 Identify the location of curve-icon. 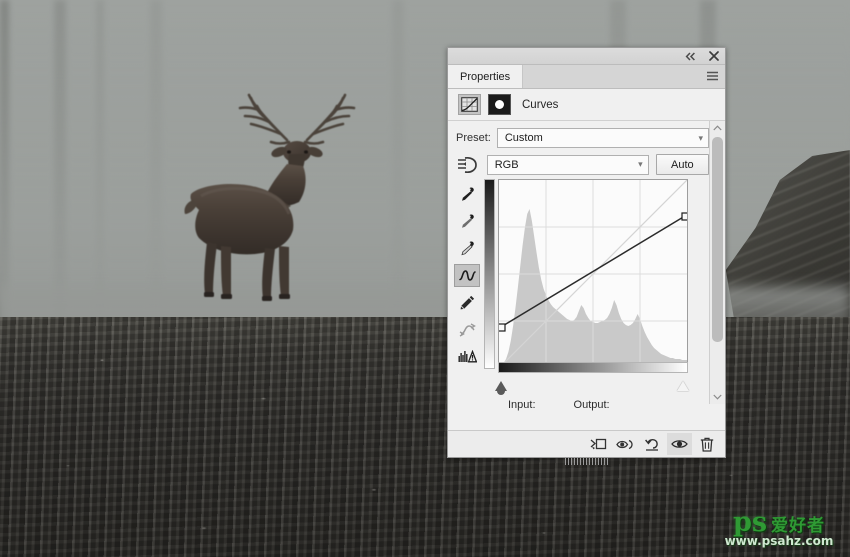
(467, 275).